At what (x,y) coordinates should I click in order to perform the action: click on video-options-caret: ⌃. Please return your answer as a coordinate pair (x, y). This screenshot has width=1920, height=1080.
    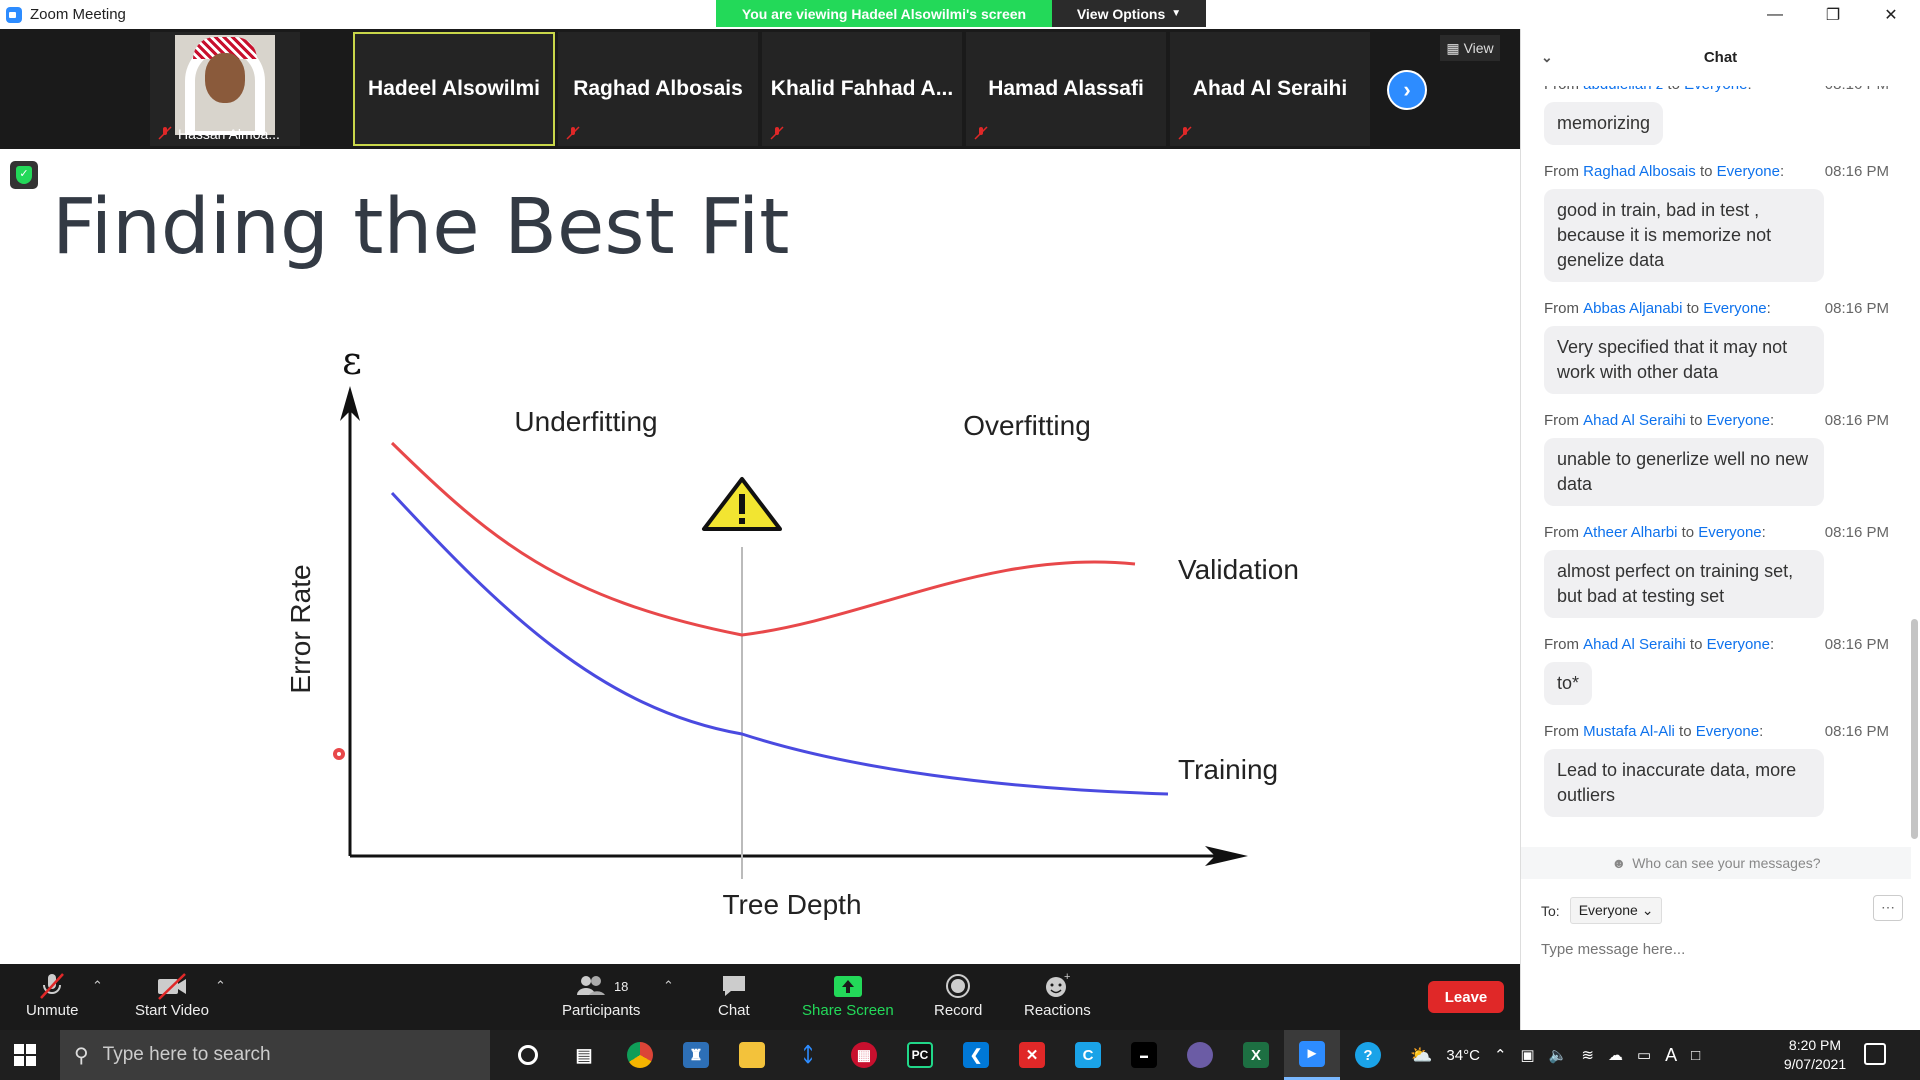
    Looking at the image, I should click on (220, 986).